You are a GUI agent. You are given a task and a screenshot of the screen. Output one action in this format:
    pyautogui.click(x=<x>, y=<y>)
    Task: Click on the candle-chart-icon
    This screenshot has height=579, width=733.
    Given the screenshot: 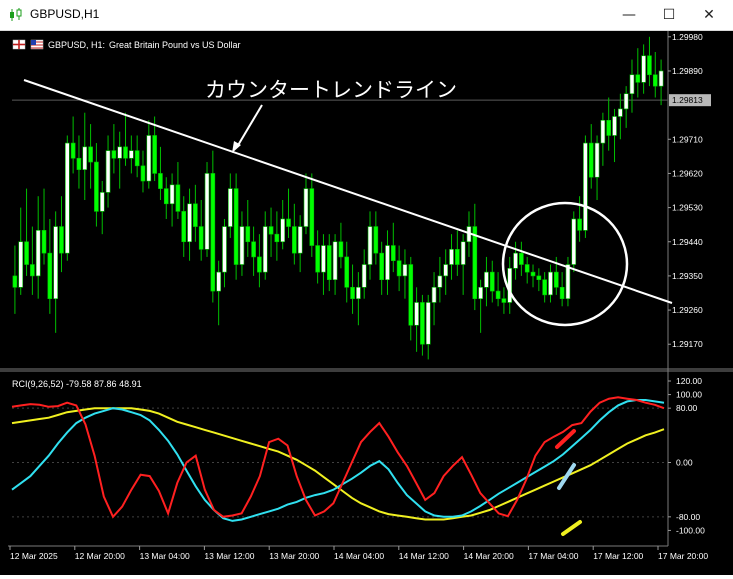 What is the action you would take?
    pyautogui.click(x=16, y=14)
    